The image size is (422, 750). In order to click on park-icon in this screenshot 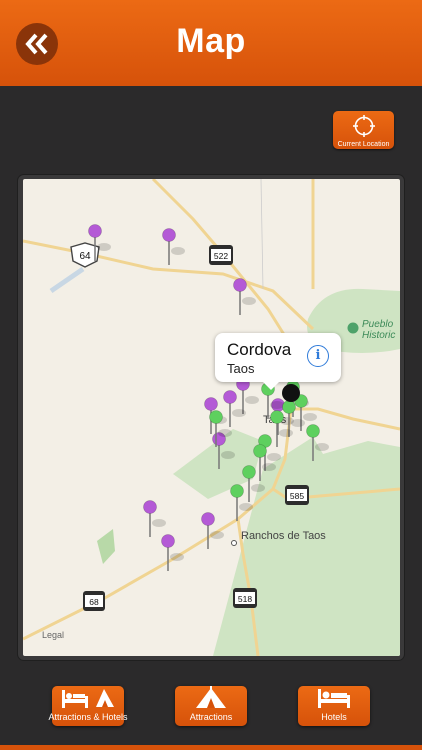, I will do `click(353, 328)`.